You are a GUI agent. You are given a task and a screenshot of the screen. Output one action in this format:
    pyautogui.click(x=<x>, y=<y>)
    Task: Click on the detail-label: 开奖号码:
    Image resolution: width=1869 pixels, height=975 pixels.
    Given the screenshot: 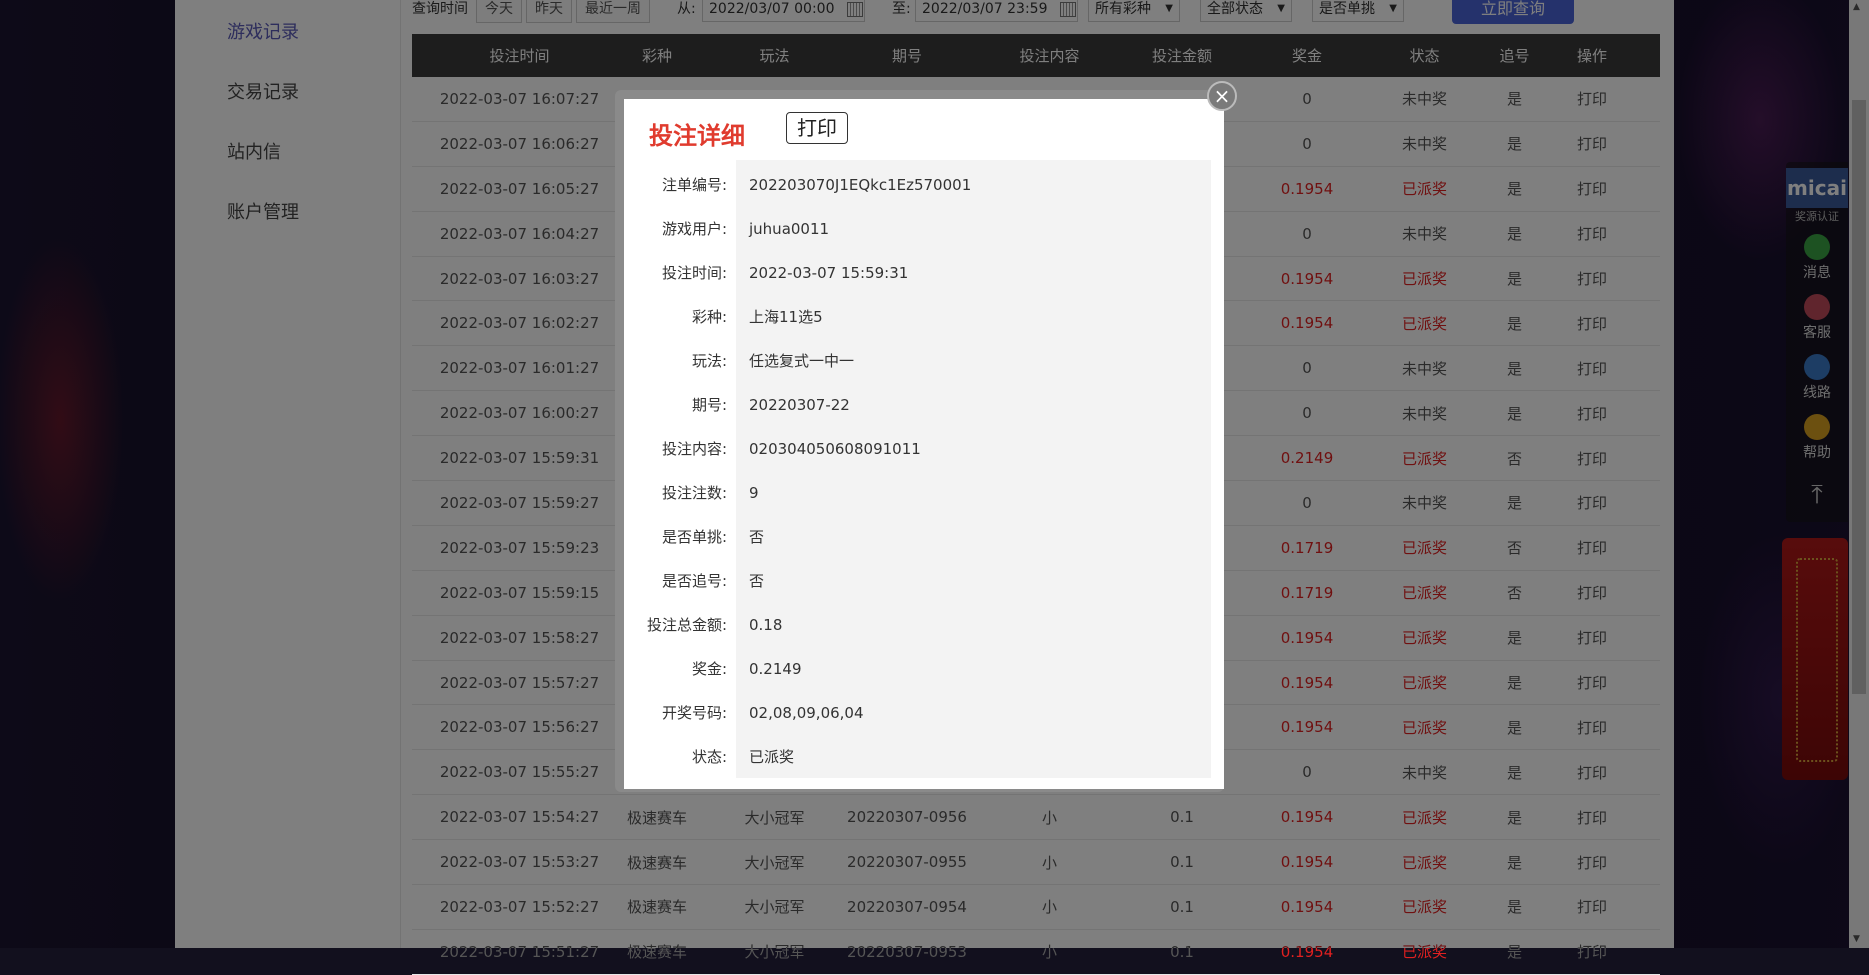 What is the action you would take?
    pyautogui.click(x=694, y=713)
    